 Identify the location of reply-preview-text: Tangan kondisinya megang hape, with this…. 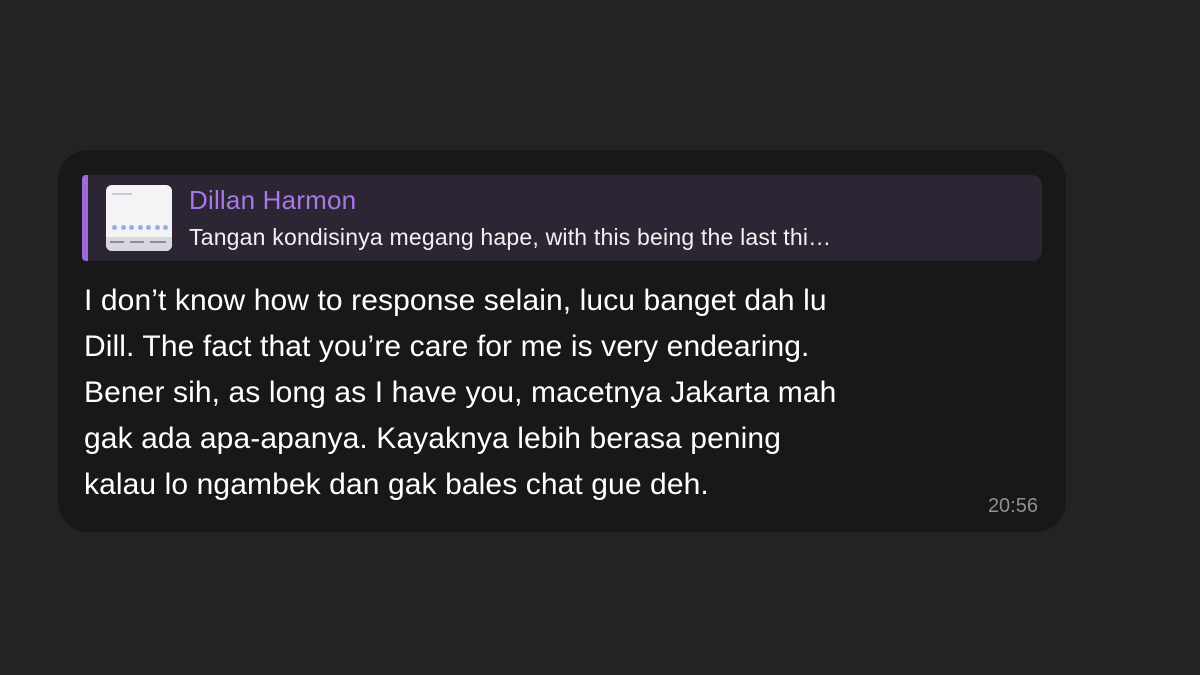
(510, 237).